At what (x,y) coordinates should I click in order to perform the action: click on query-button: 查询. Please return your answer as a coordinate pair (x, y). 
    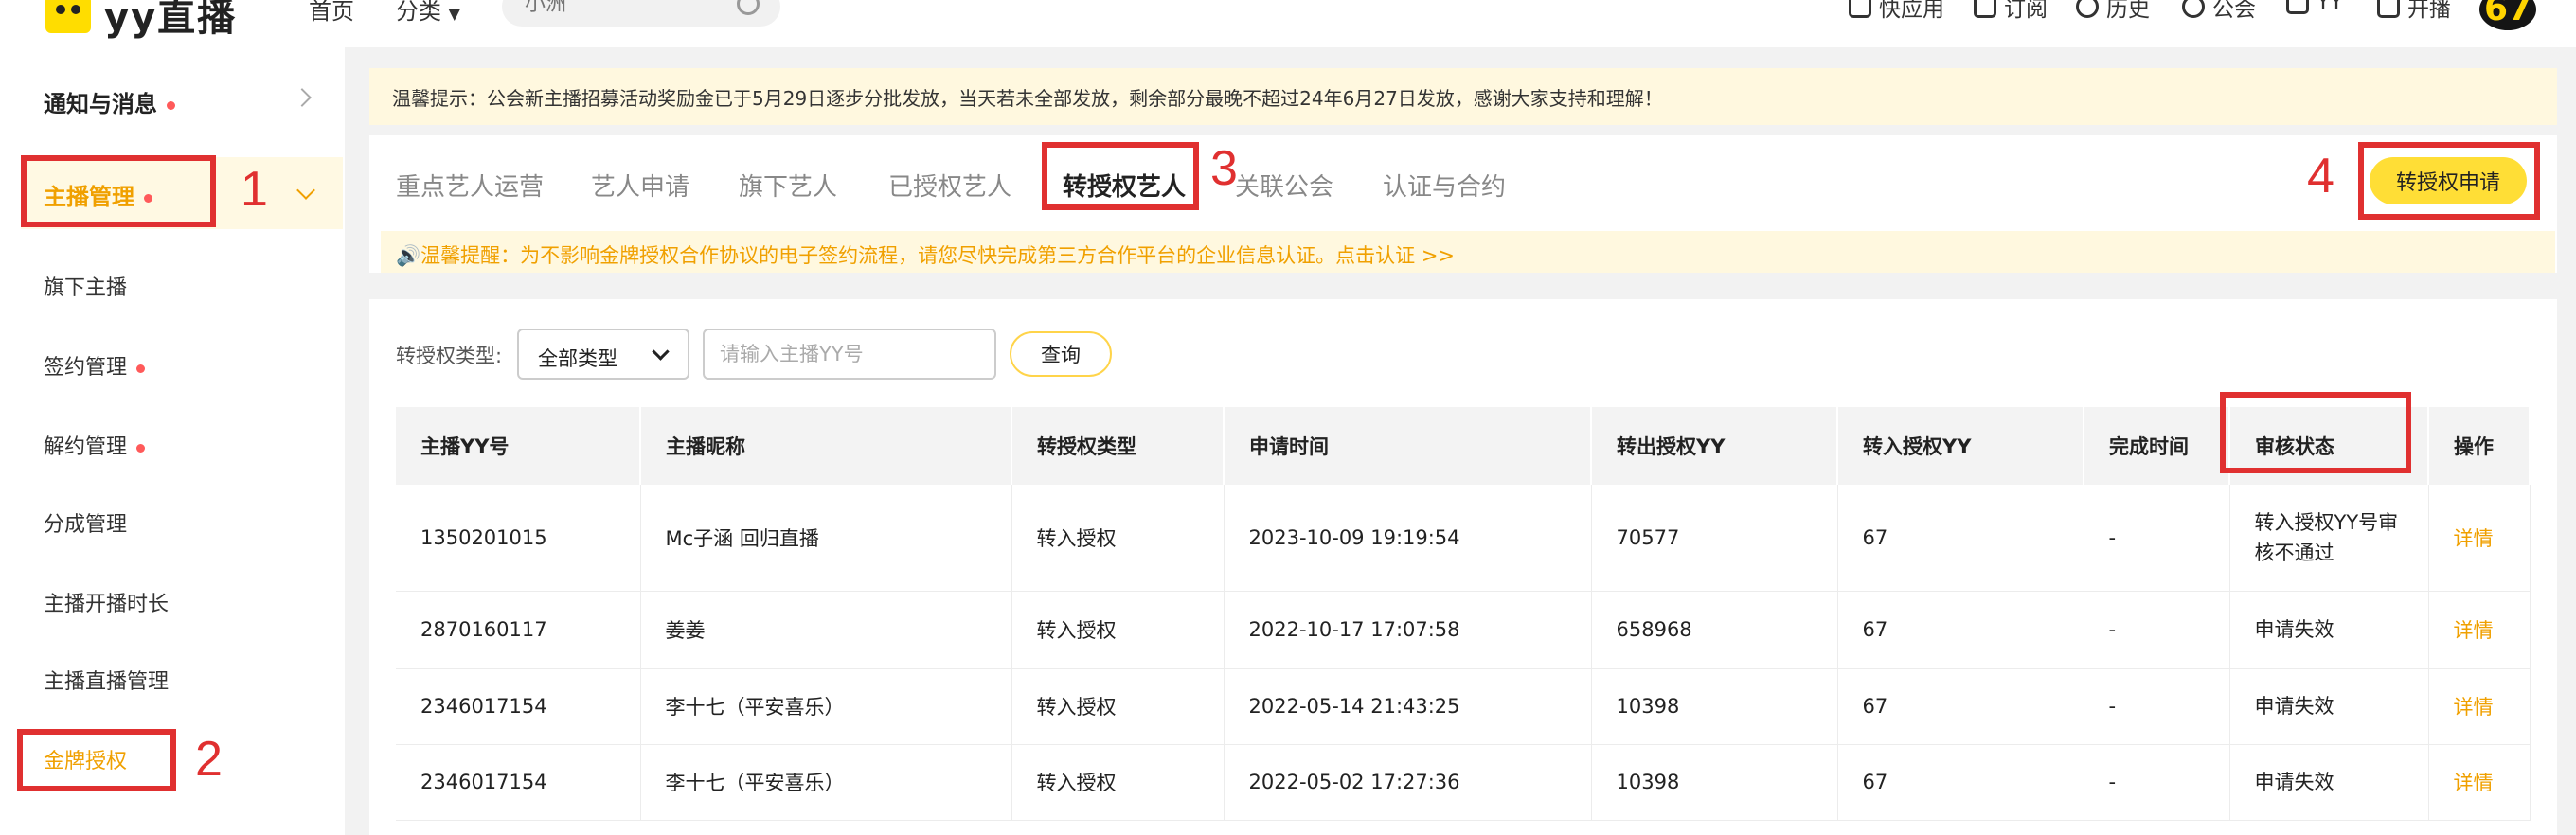
    Looking at the image, I should click on (1061, 354).